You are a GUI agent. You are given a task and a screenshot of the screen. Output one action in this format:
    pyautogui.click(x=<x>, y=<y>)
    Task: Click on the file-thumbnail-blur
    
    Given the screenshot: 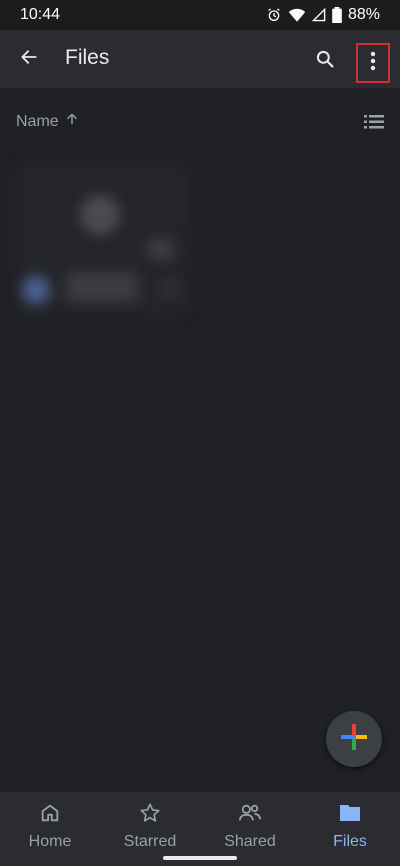 What is the action you would take?
    pyautogui.click(x=100, y=215)
    